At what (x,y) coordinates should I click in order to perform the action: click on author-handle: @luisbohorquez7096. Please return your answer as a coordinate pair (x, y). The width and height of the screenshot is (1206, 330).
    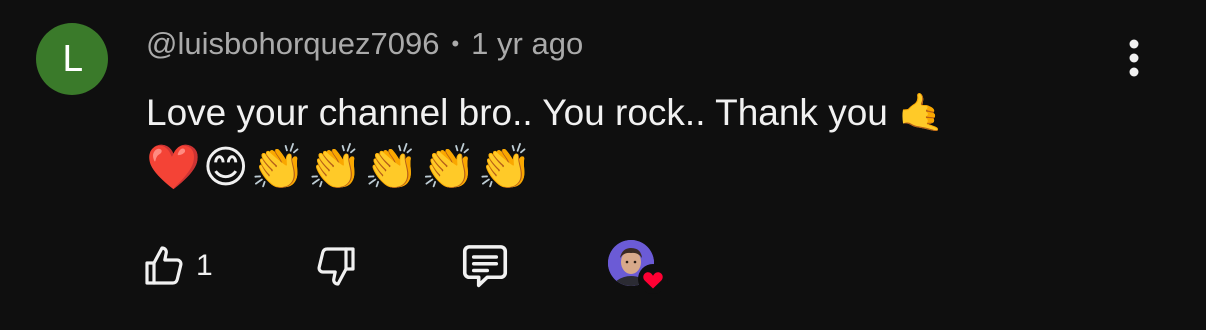
    Looking at the image, I should click on (292, 44).